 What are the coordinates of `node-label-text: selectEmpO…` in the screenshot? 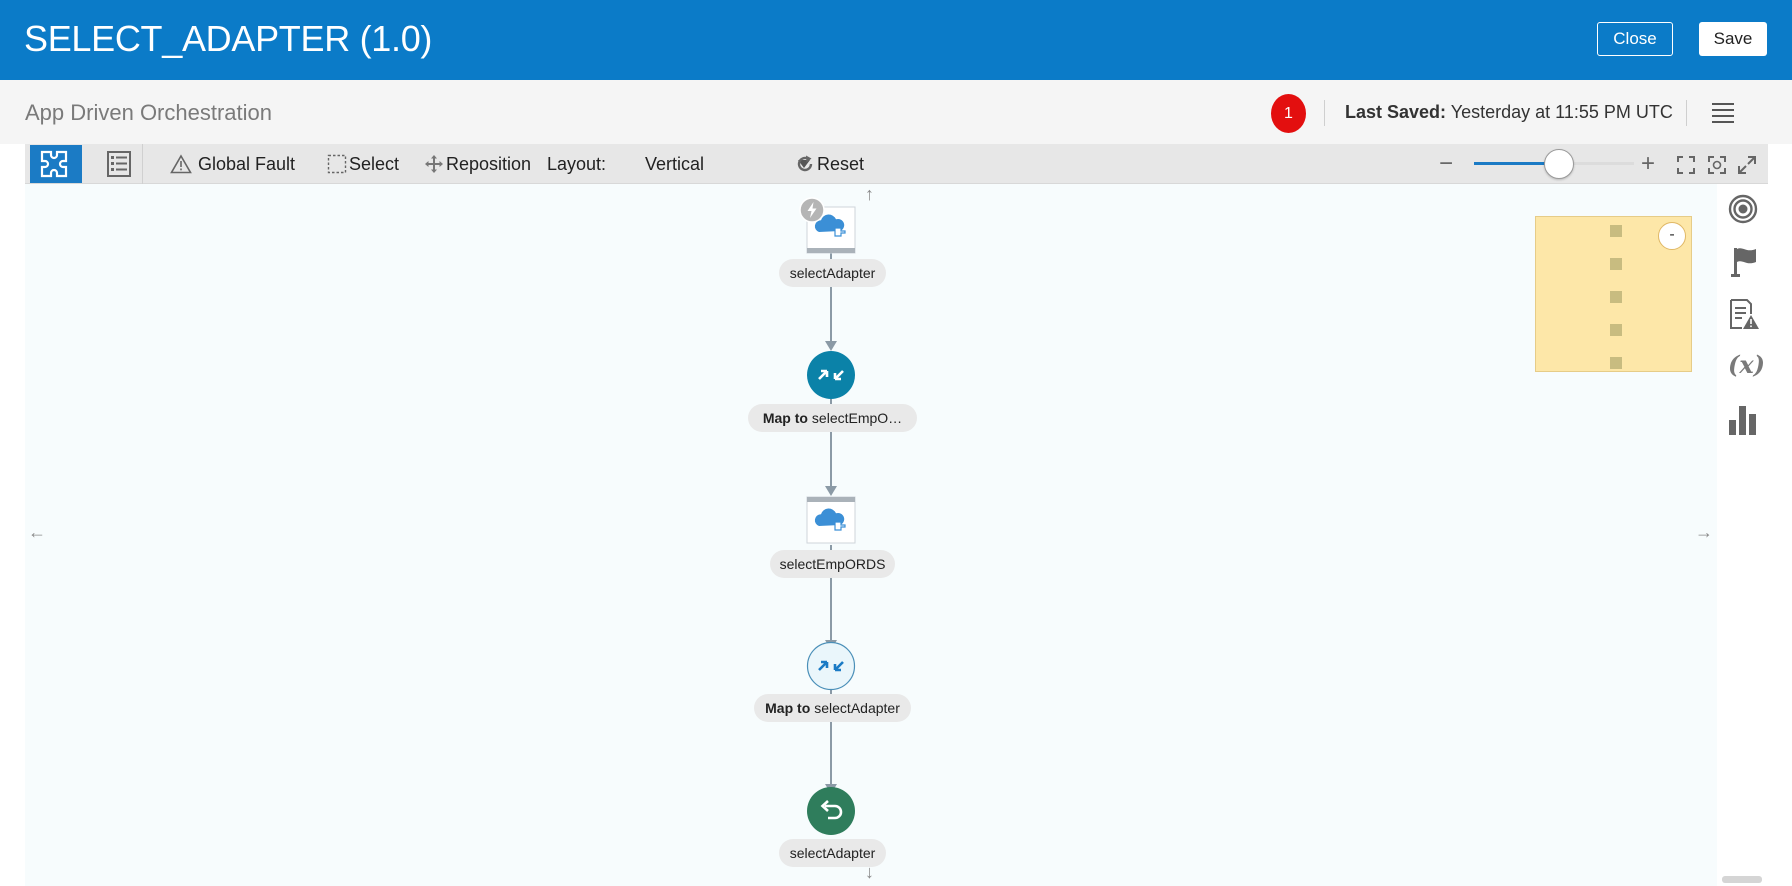 It's located at (857, 418).